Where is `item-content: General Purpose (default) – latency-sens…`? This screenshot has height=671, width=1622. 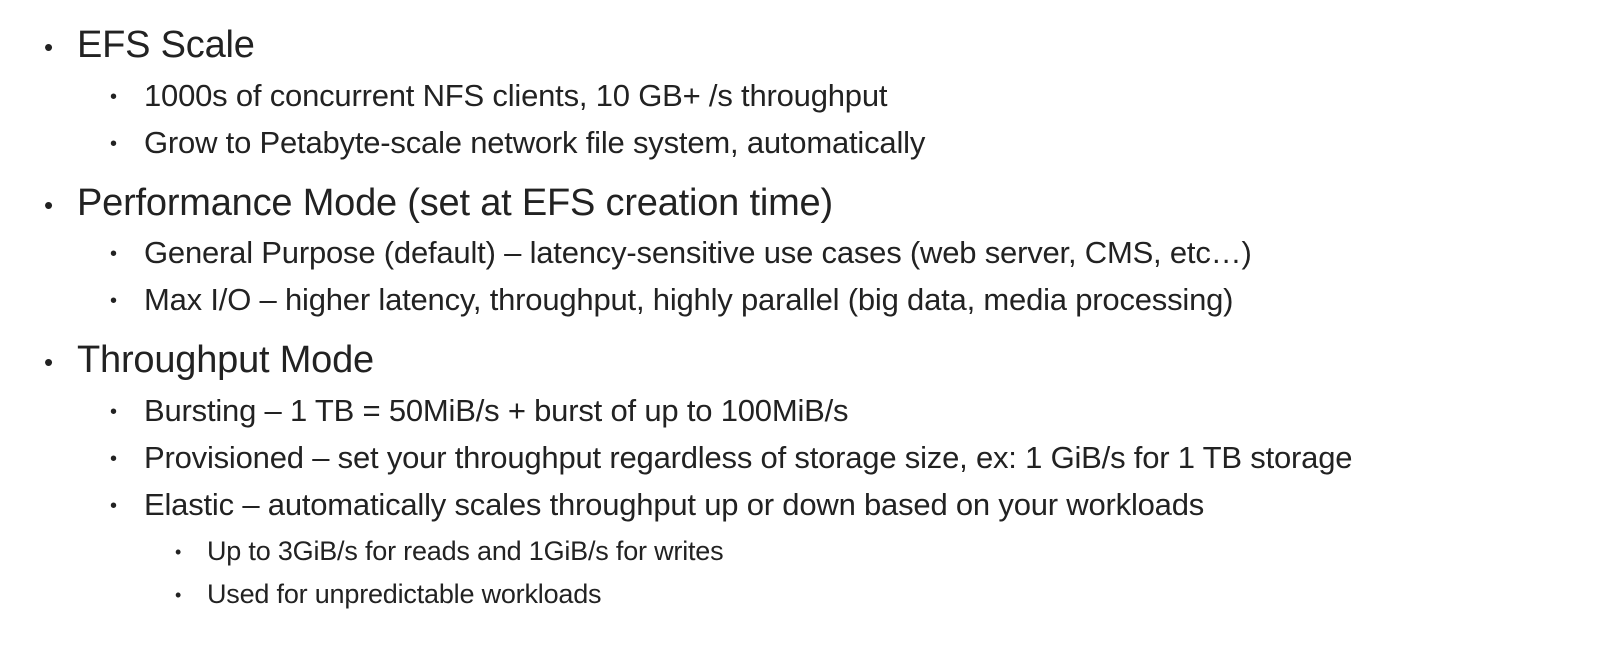
item-content: General Purpose (default) – latency-sens… is located at coordinates (698, 252).